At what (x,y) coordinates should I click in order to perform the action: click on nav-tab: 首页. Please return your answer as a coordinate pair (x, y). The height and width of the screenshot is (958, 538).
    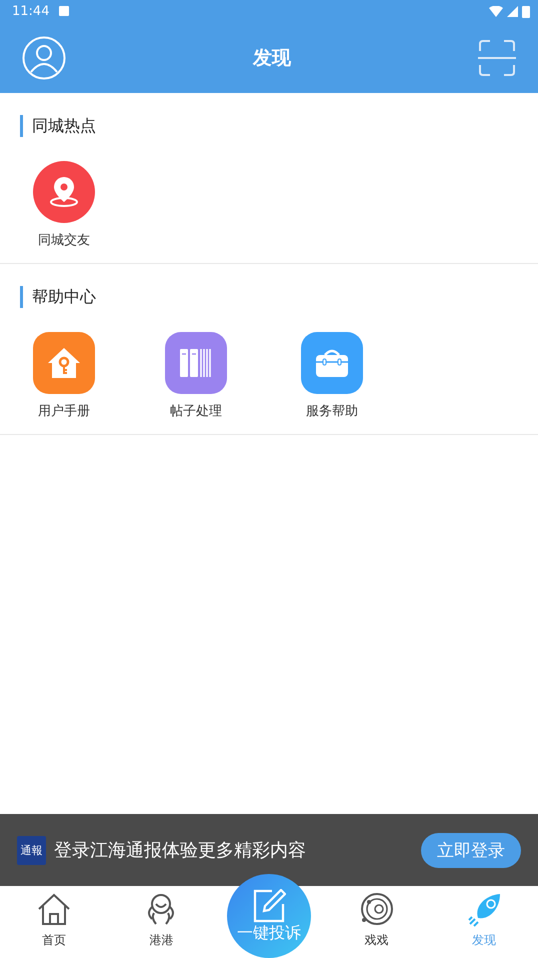
    Looking at the image, I should click on (54, 922).